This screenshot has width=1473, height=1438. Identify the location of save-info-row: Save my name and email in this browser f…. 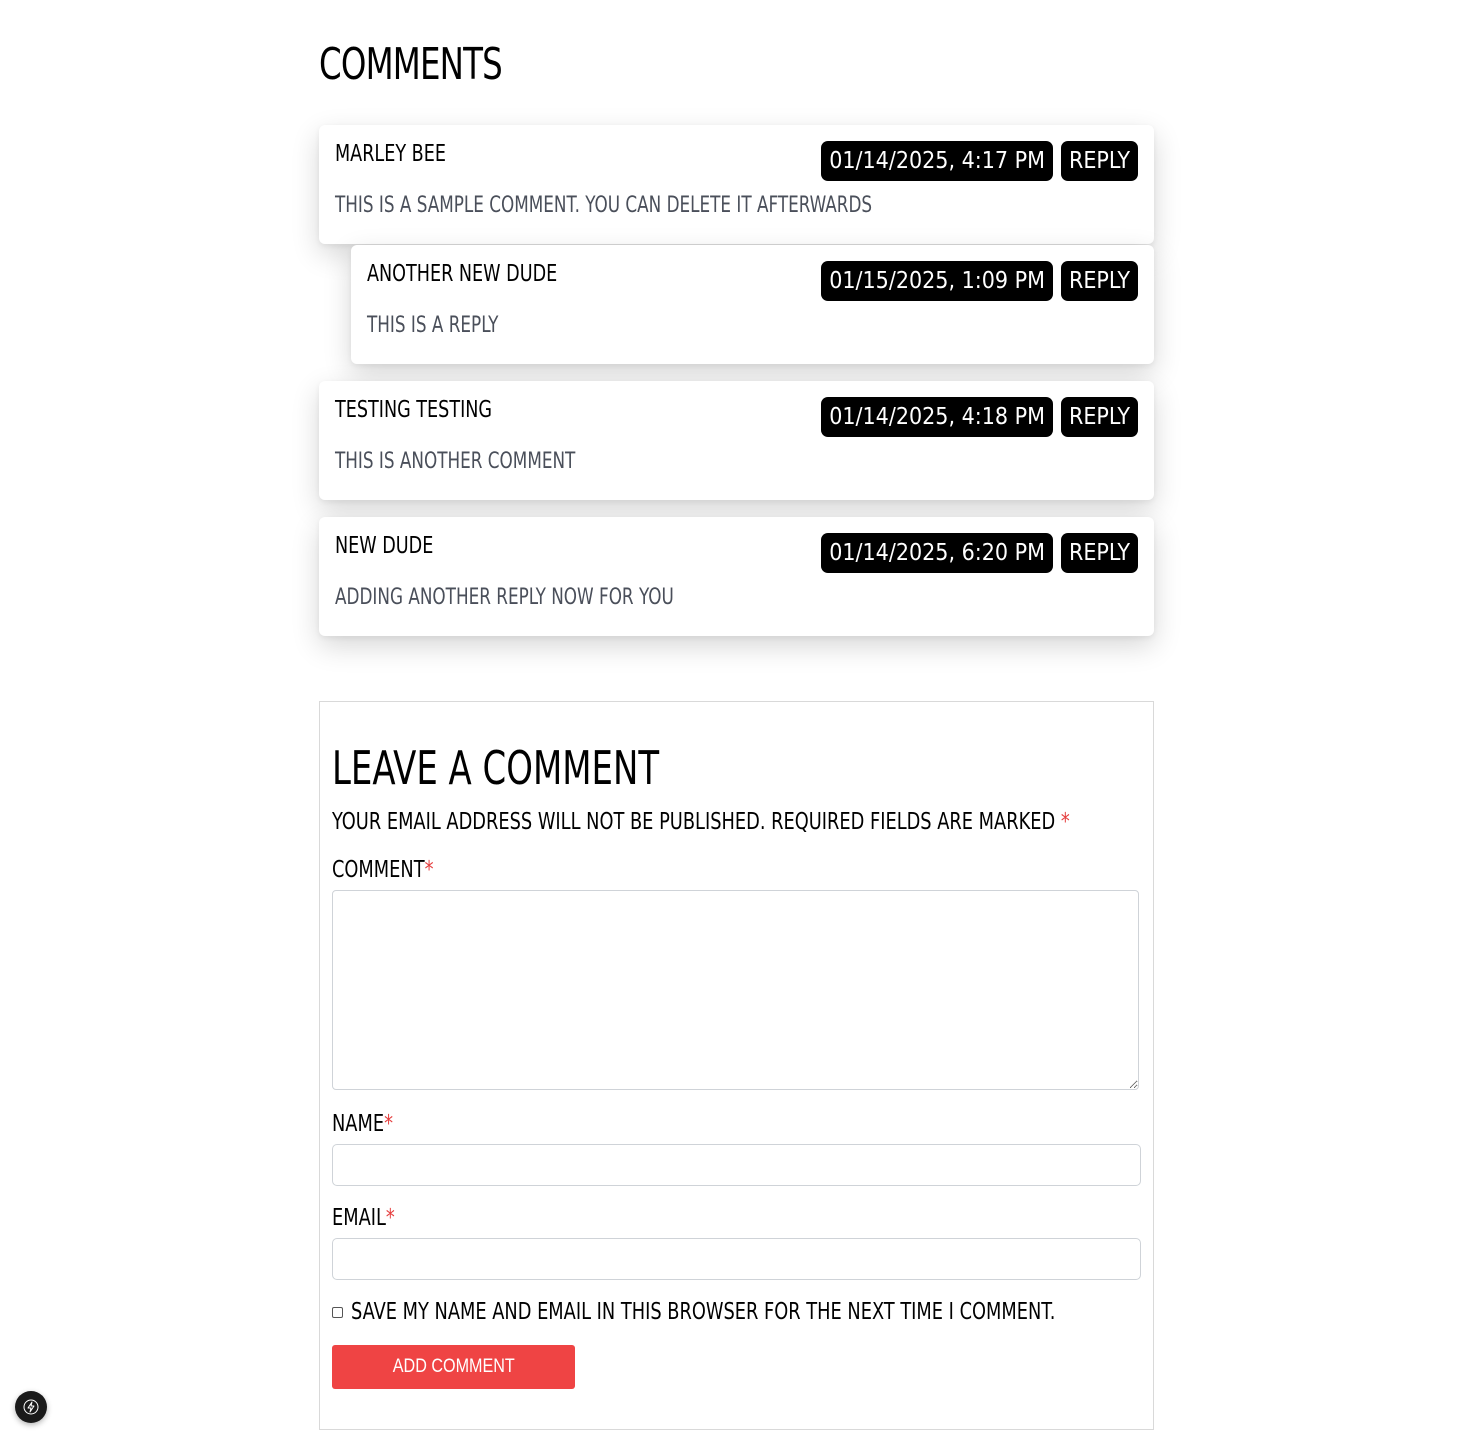
(751, 1312).